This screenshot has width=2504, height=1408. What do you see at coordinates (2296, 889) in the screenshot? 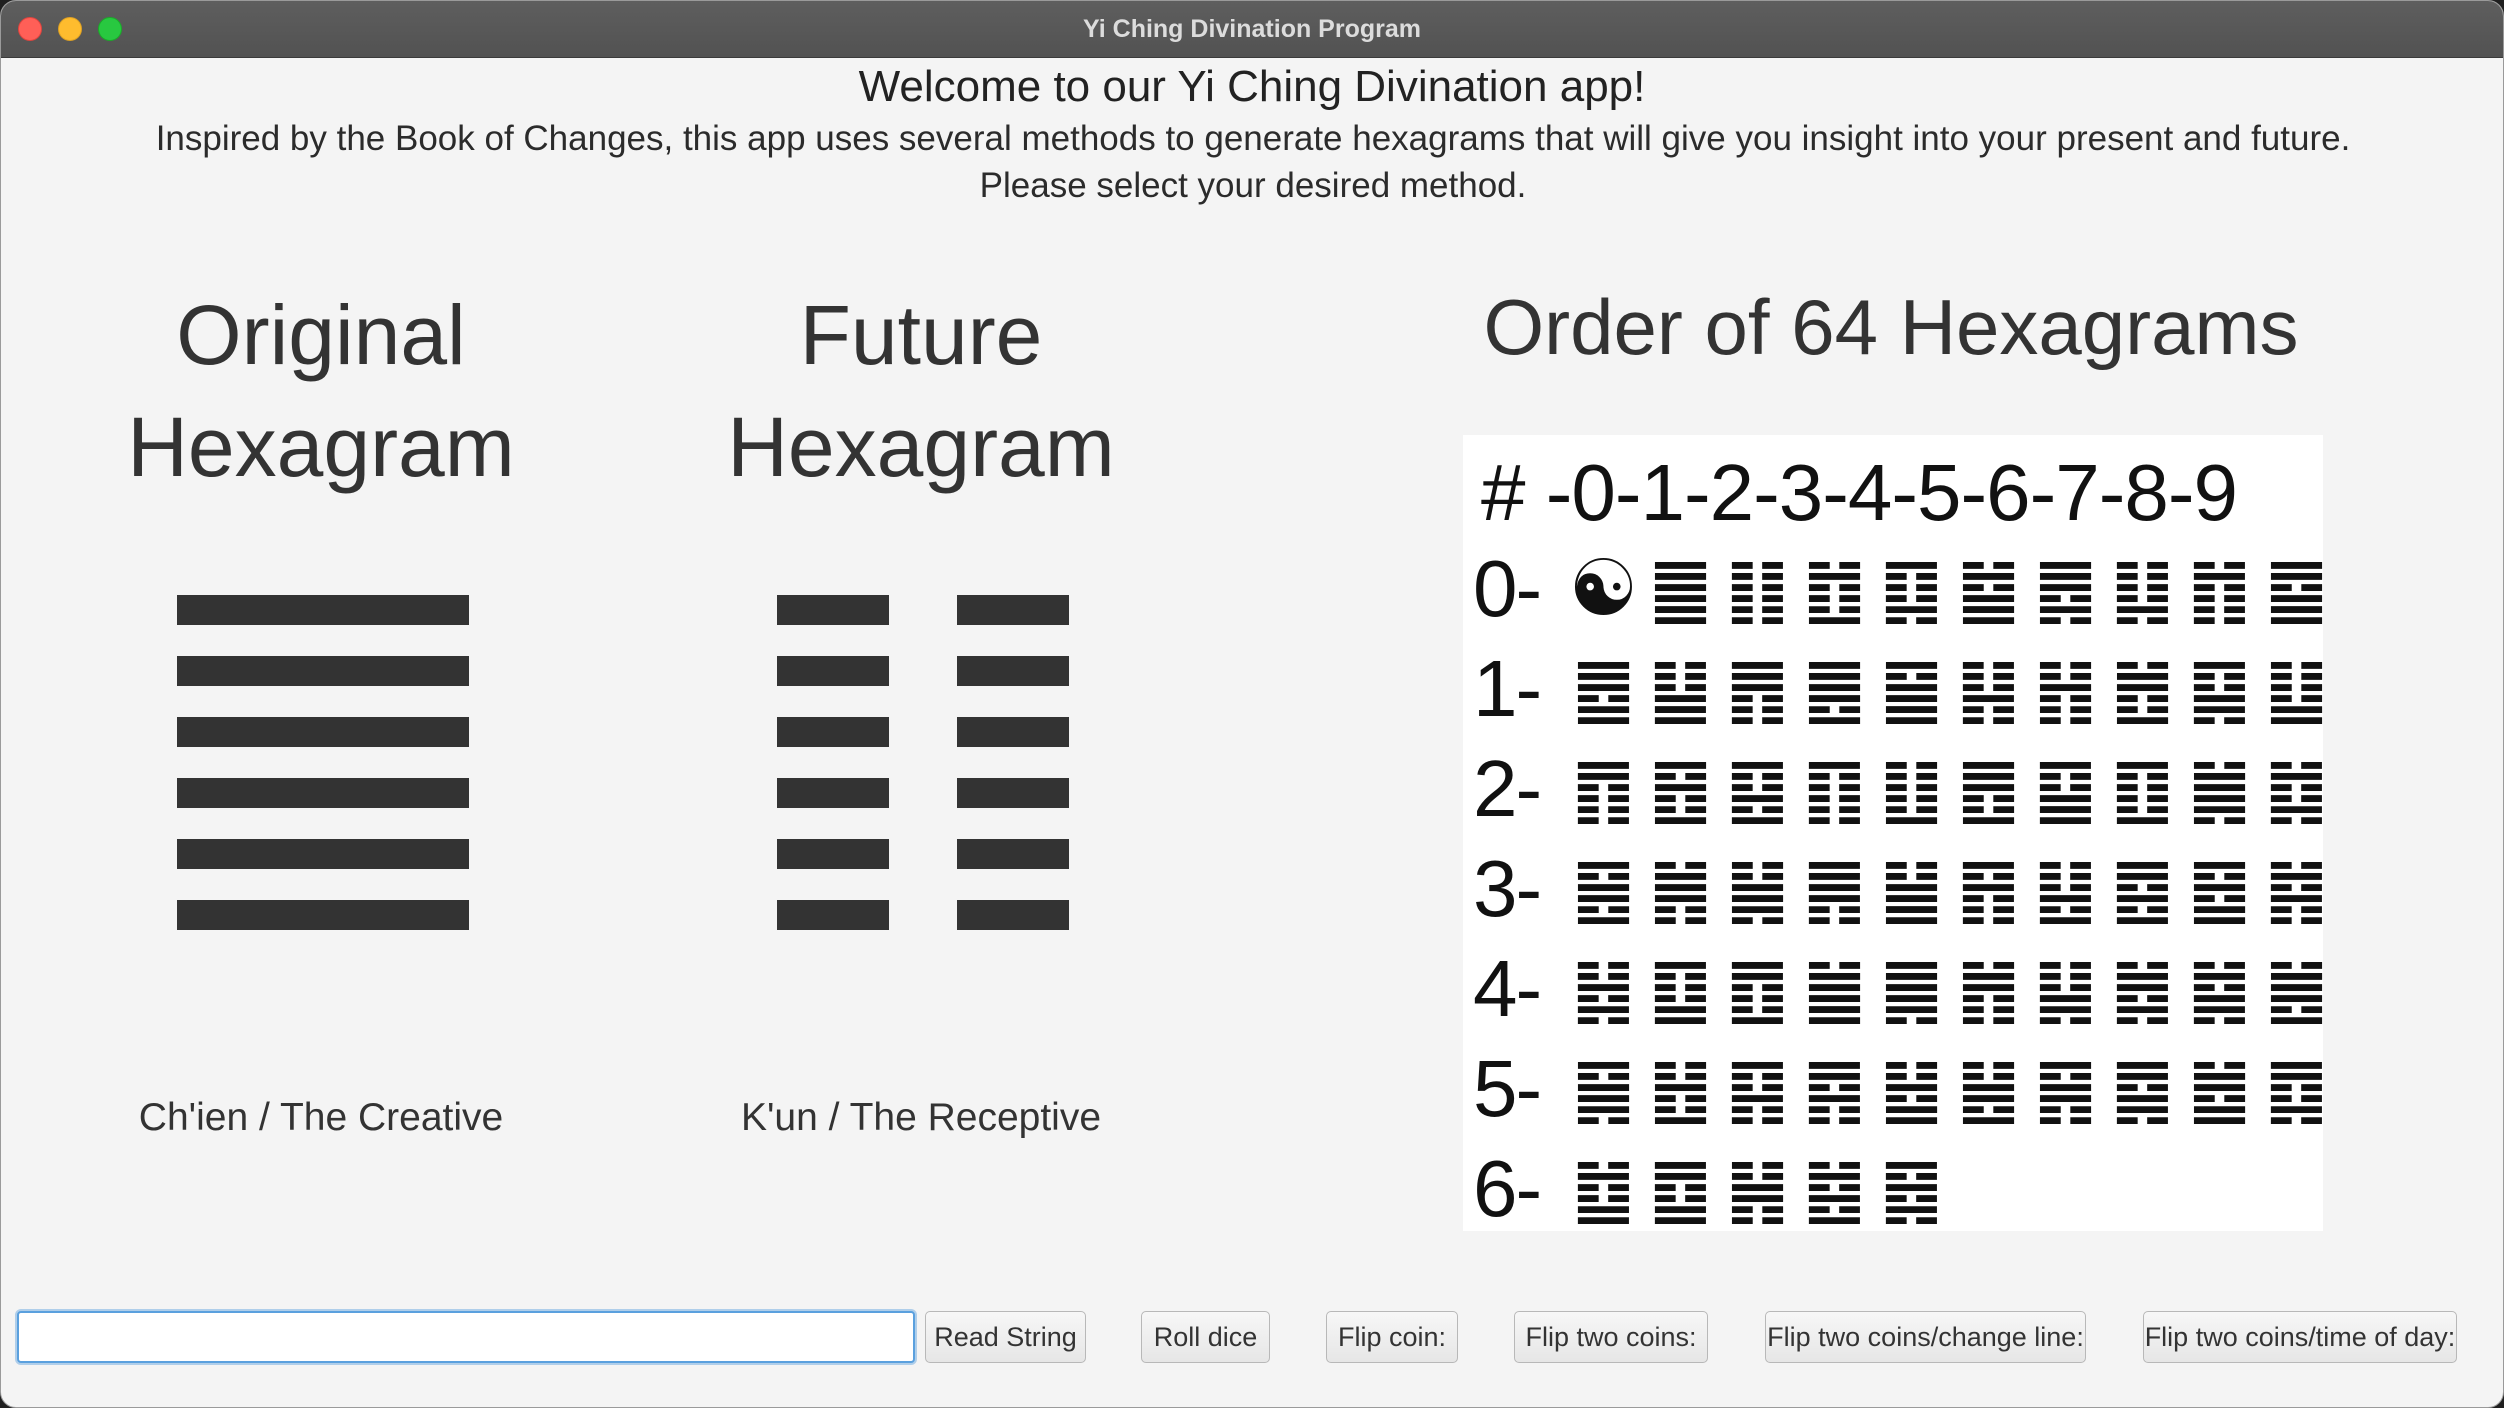
I see `hexagram-icon: ䷦` at bounding box center [2296, 889].